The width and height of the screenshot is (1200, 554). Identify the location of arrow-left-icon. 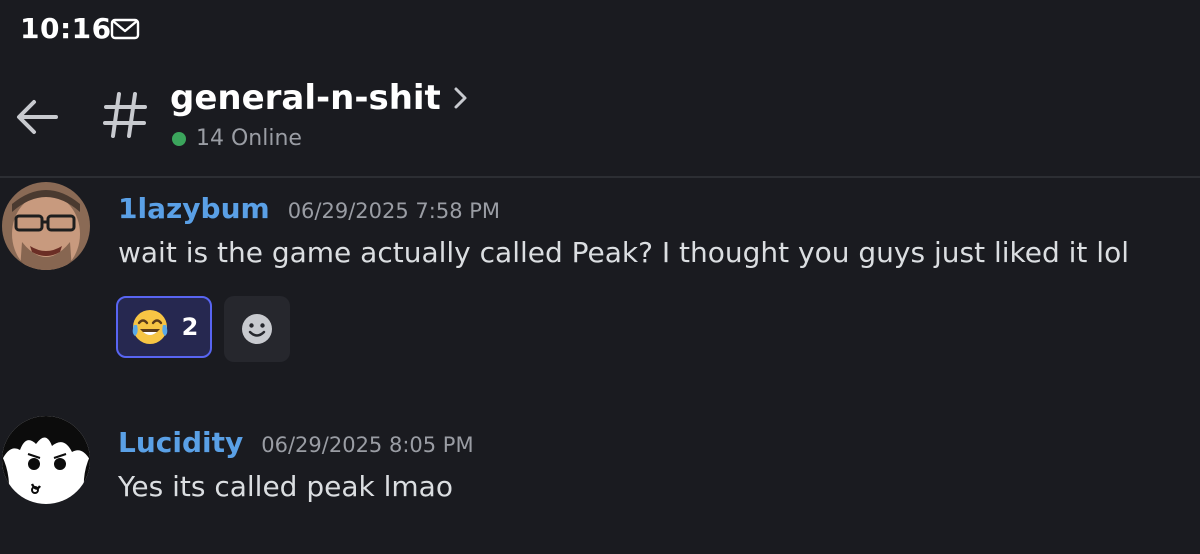
(37, 117).